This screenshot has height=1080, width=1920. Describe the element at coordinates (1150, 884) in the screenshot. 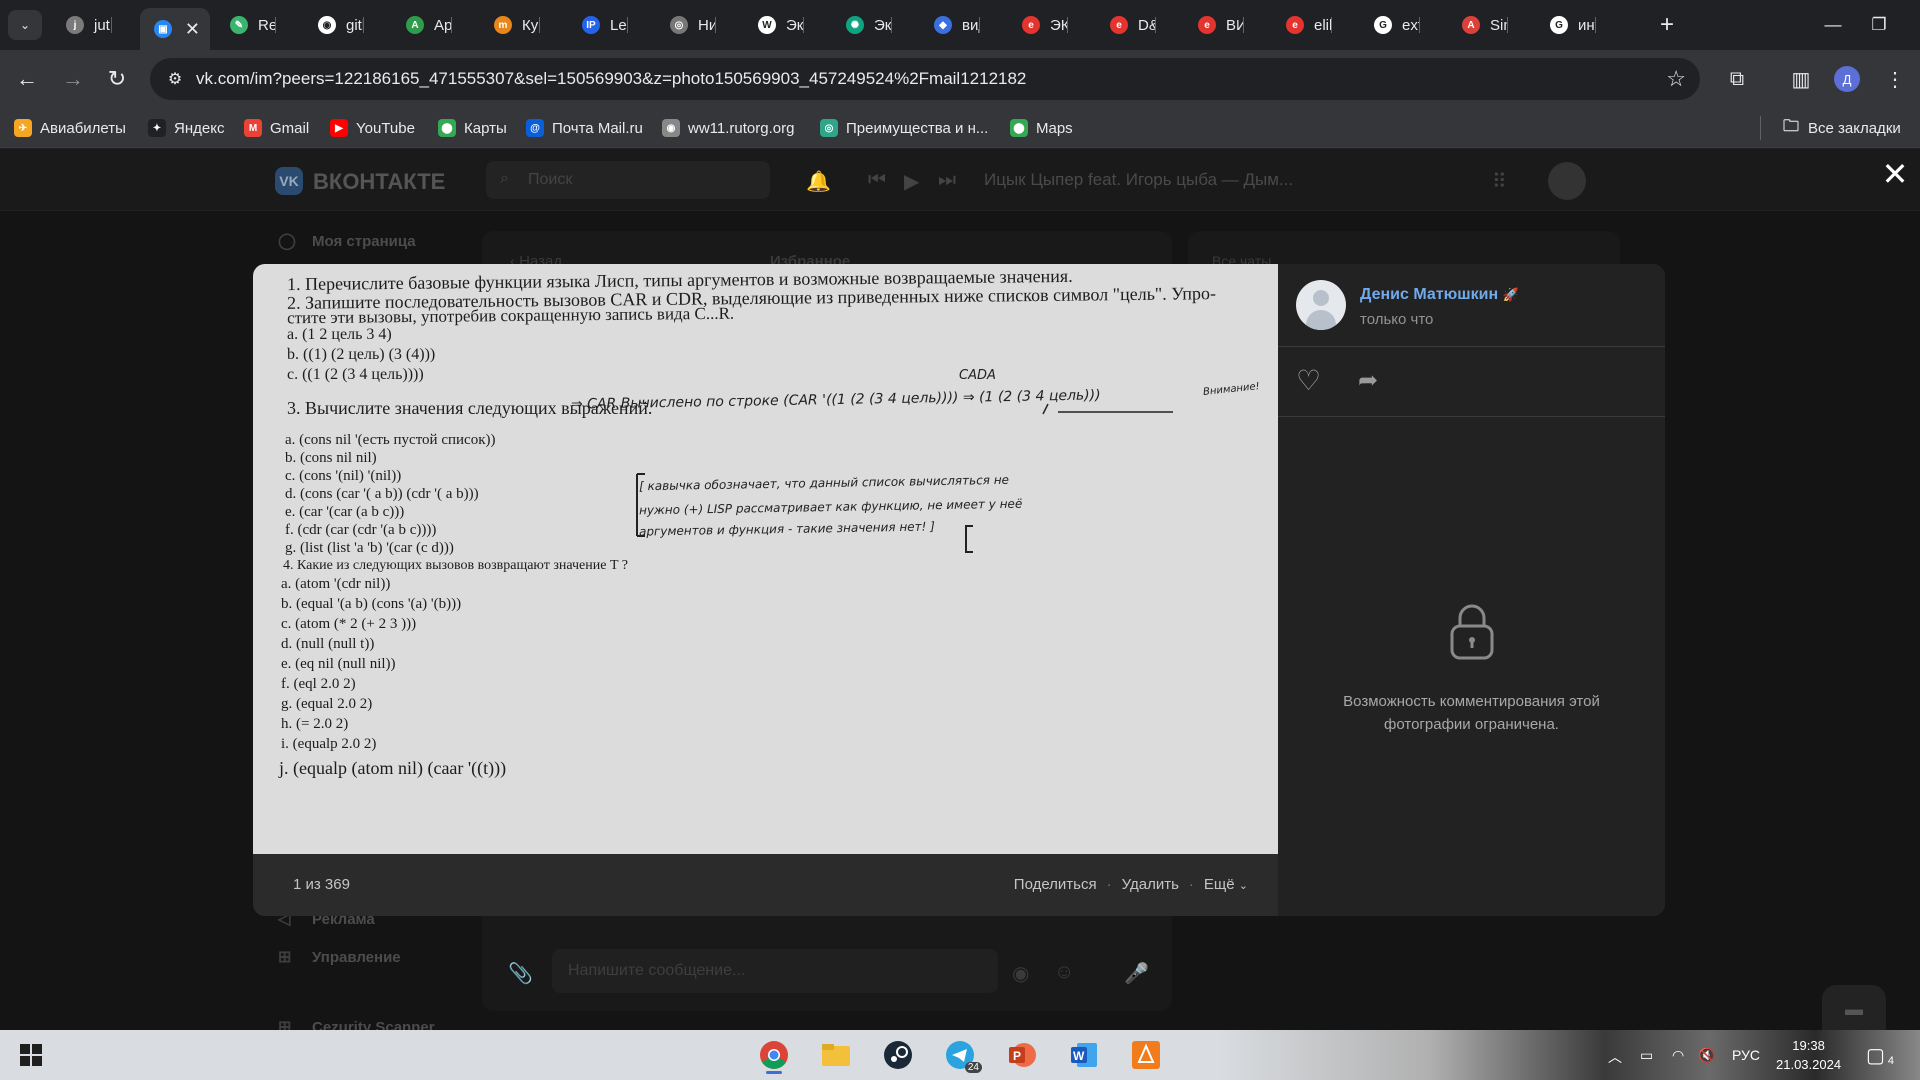

I see `delete-link: Удалить` at that location.